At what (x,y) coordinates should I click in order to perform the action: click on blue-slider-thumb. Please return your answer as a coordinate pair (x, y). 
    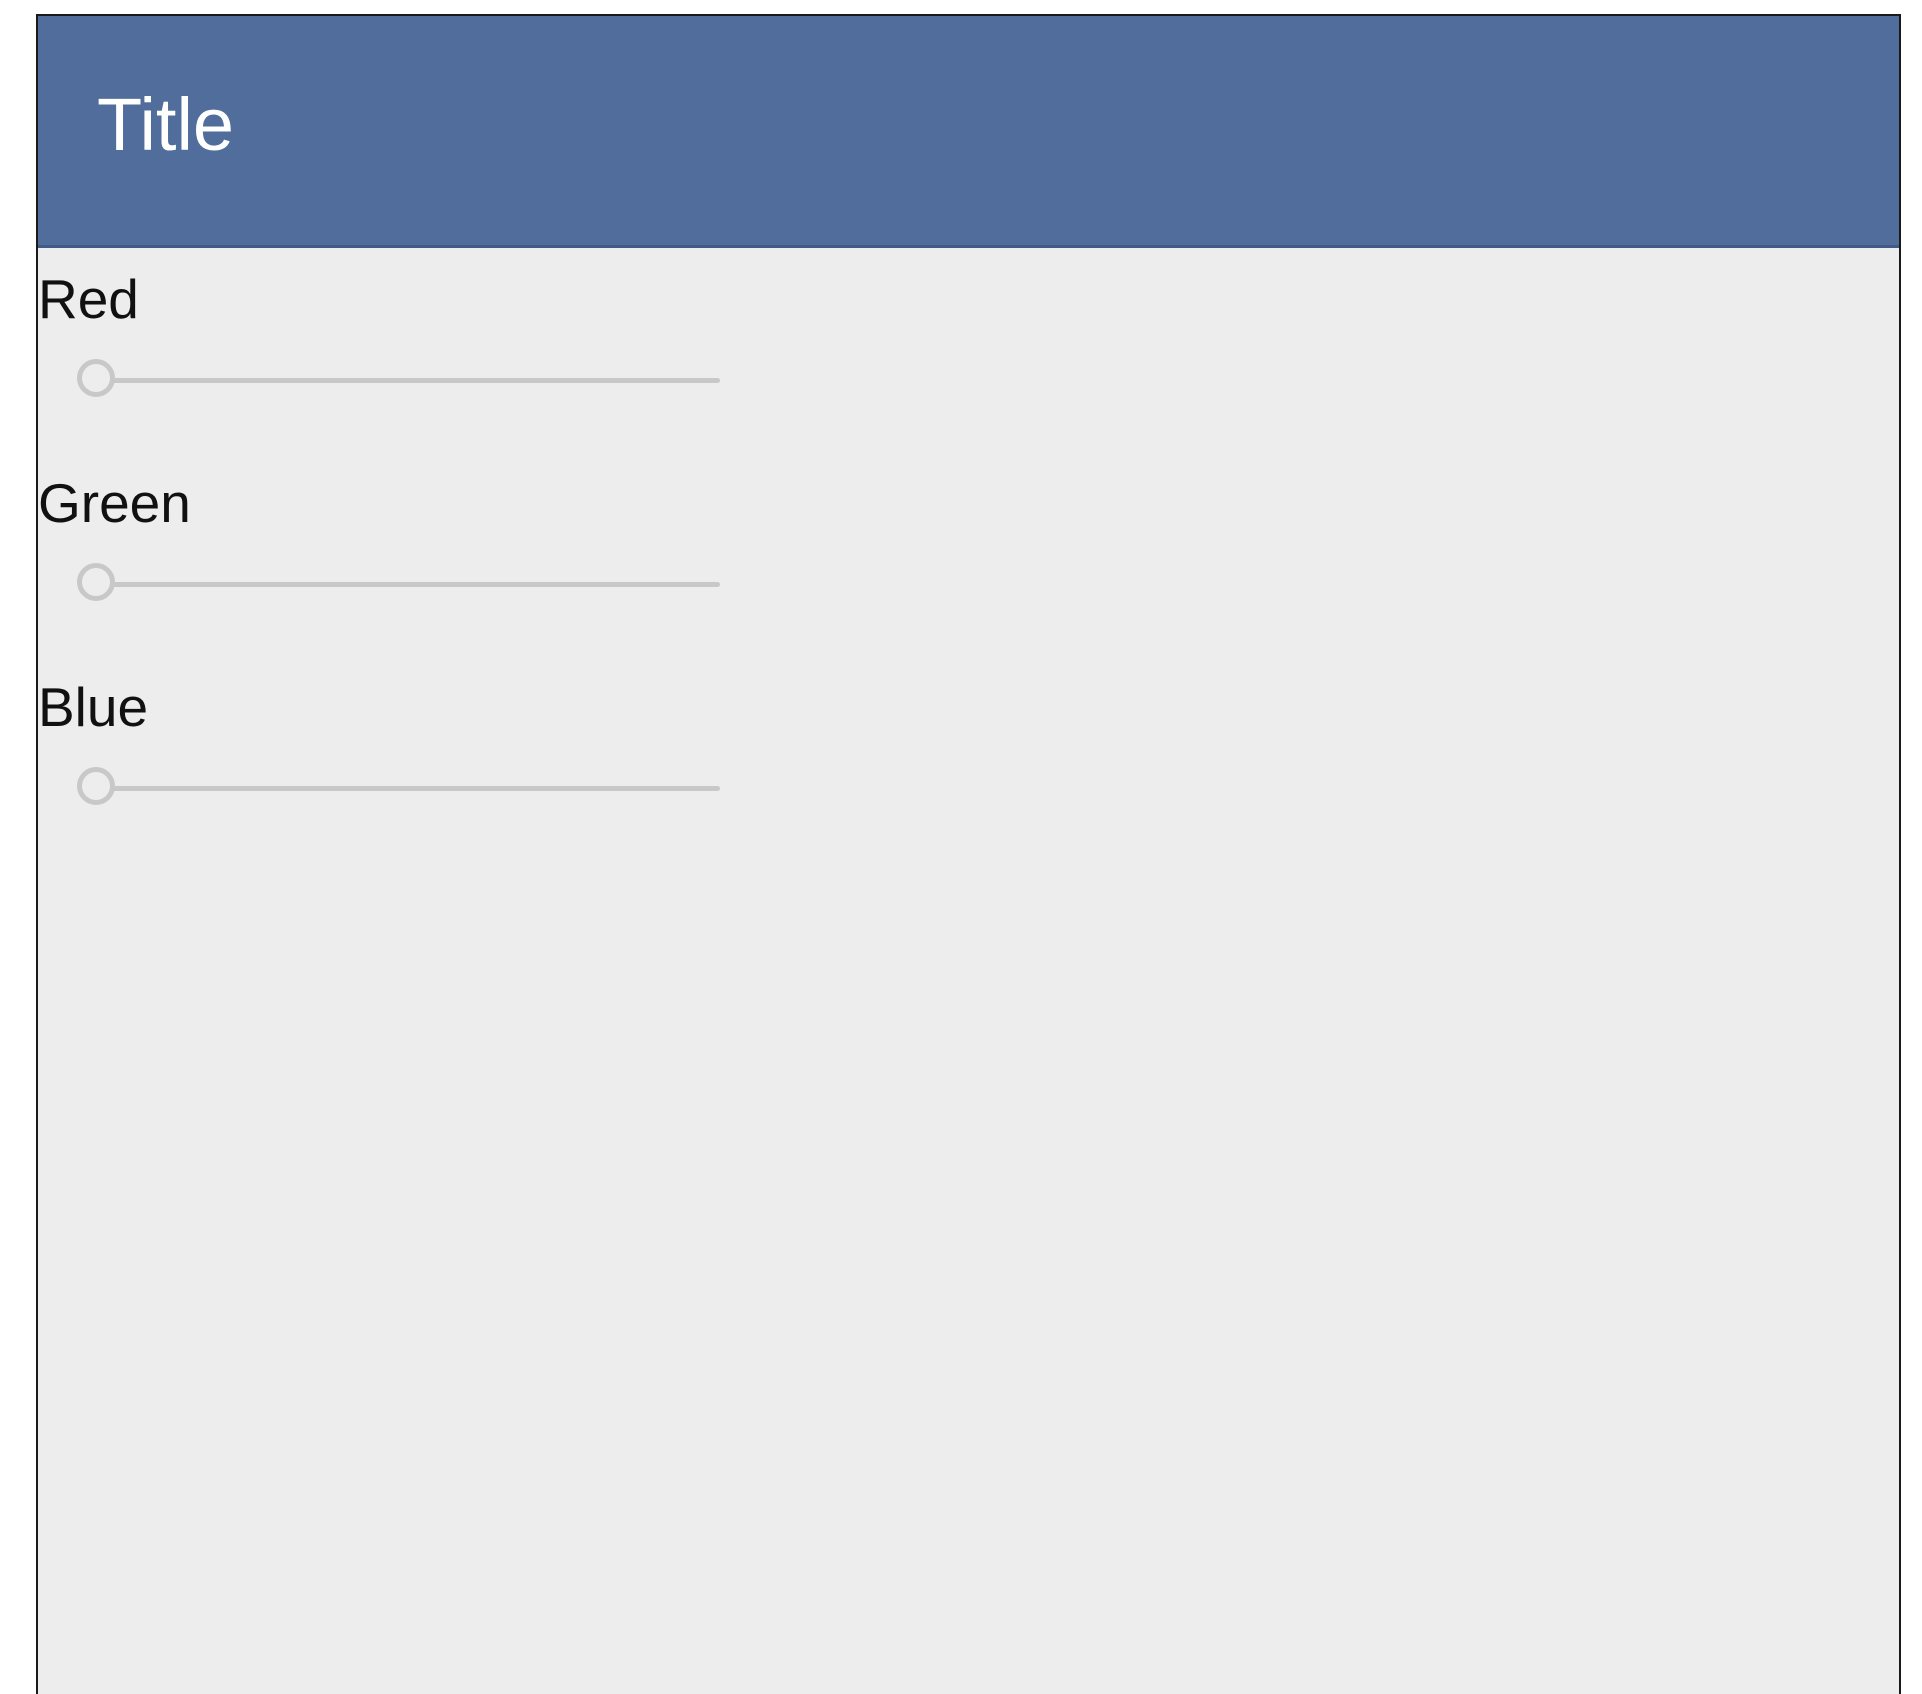
    Looking at the image, I should click on (96, 786).